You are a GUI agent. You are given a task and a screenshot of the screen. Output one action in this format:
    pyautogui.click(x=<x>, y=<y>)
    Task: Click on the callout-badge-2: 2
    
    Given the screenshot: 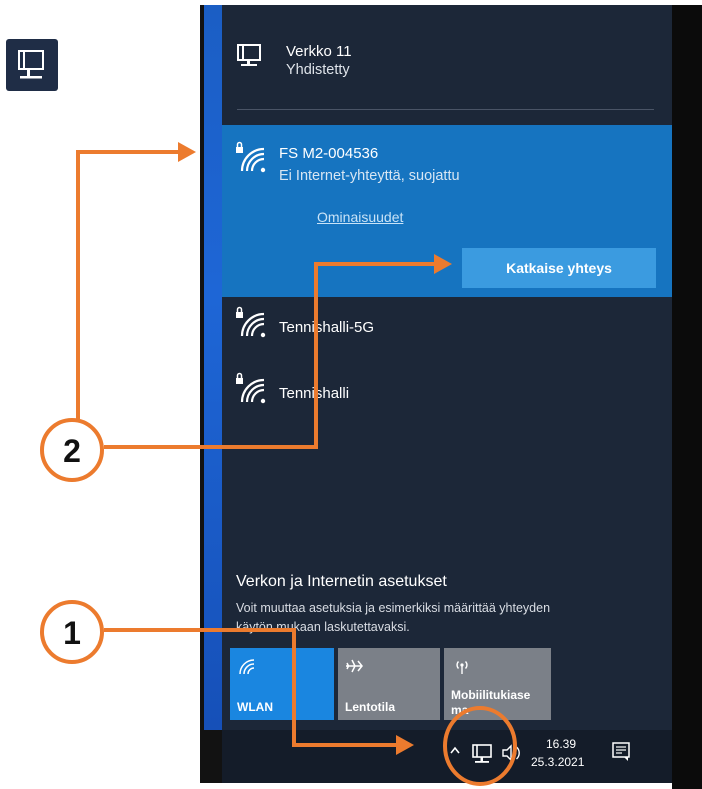 What is the action you would take?
    pyautogui.click(x=72, y=450)
    